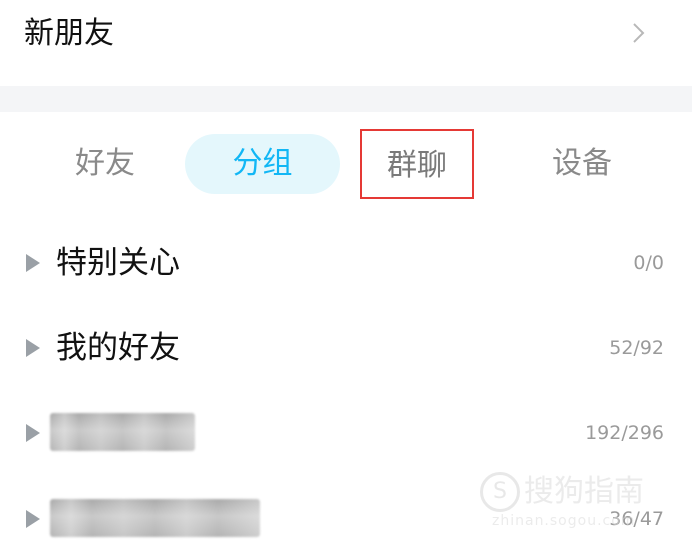 The width and height of the screenshot is (692, 553). What do you see at coordinates (346, 99) in the screenshot?
I see `section-divider` at bounding box center [346, 99].